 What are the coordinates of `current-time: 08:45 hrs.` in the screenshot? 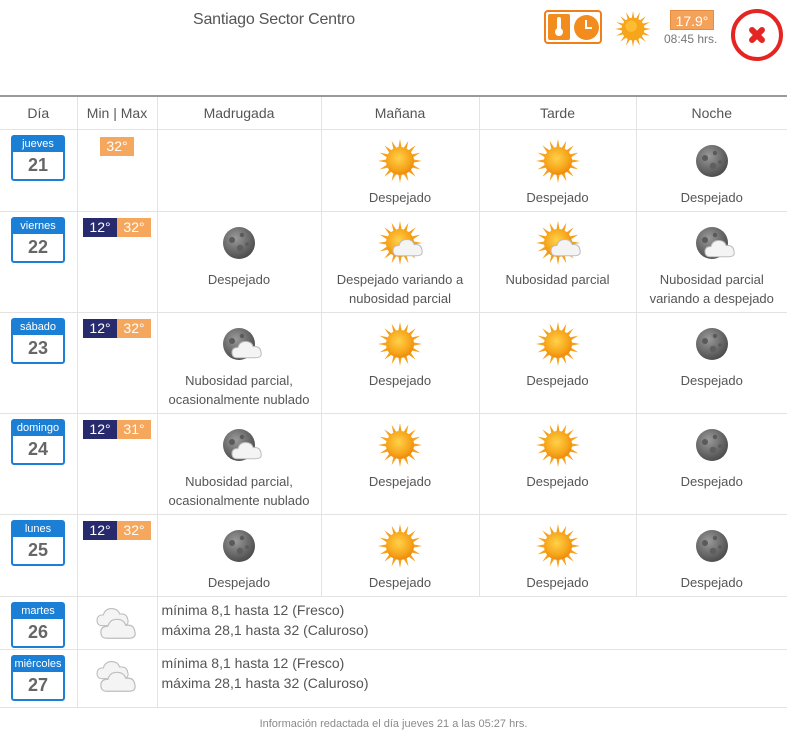 It's located at (691, 39).